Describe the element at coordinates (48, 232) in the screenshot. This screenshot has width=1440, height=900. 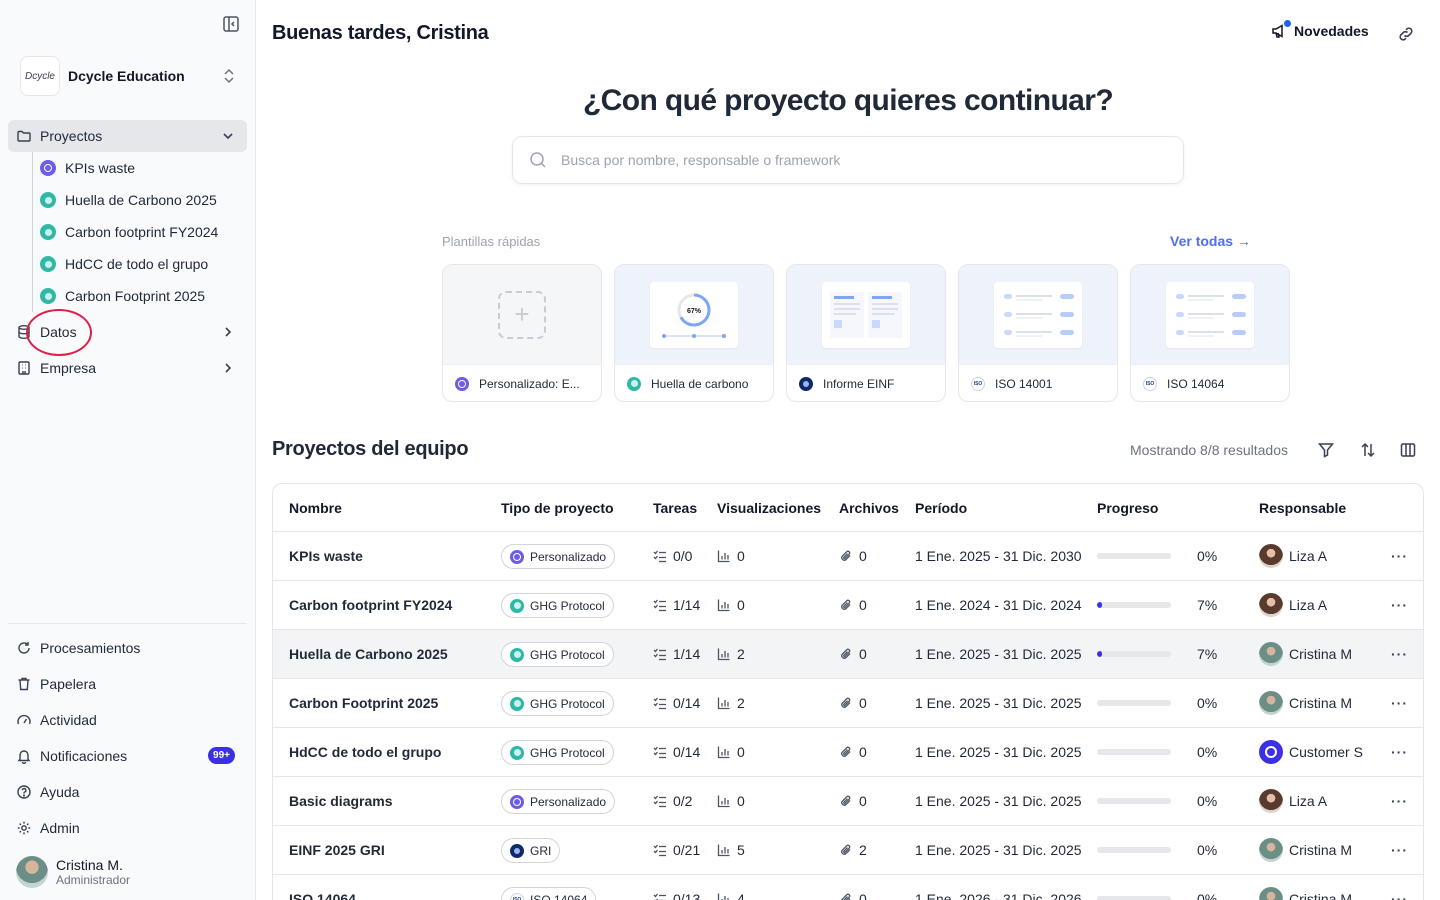
I see `ghg-project-icon` at that location.